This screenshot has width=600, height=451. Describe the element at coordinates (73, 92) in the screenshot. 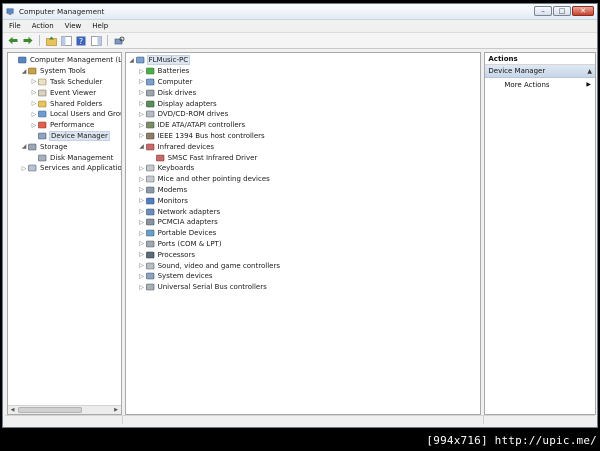

I see `console-tree-label: Event Viewer` at that location.